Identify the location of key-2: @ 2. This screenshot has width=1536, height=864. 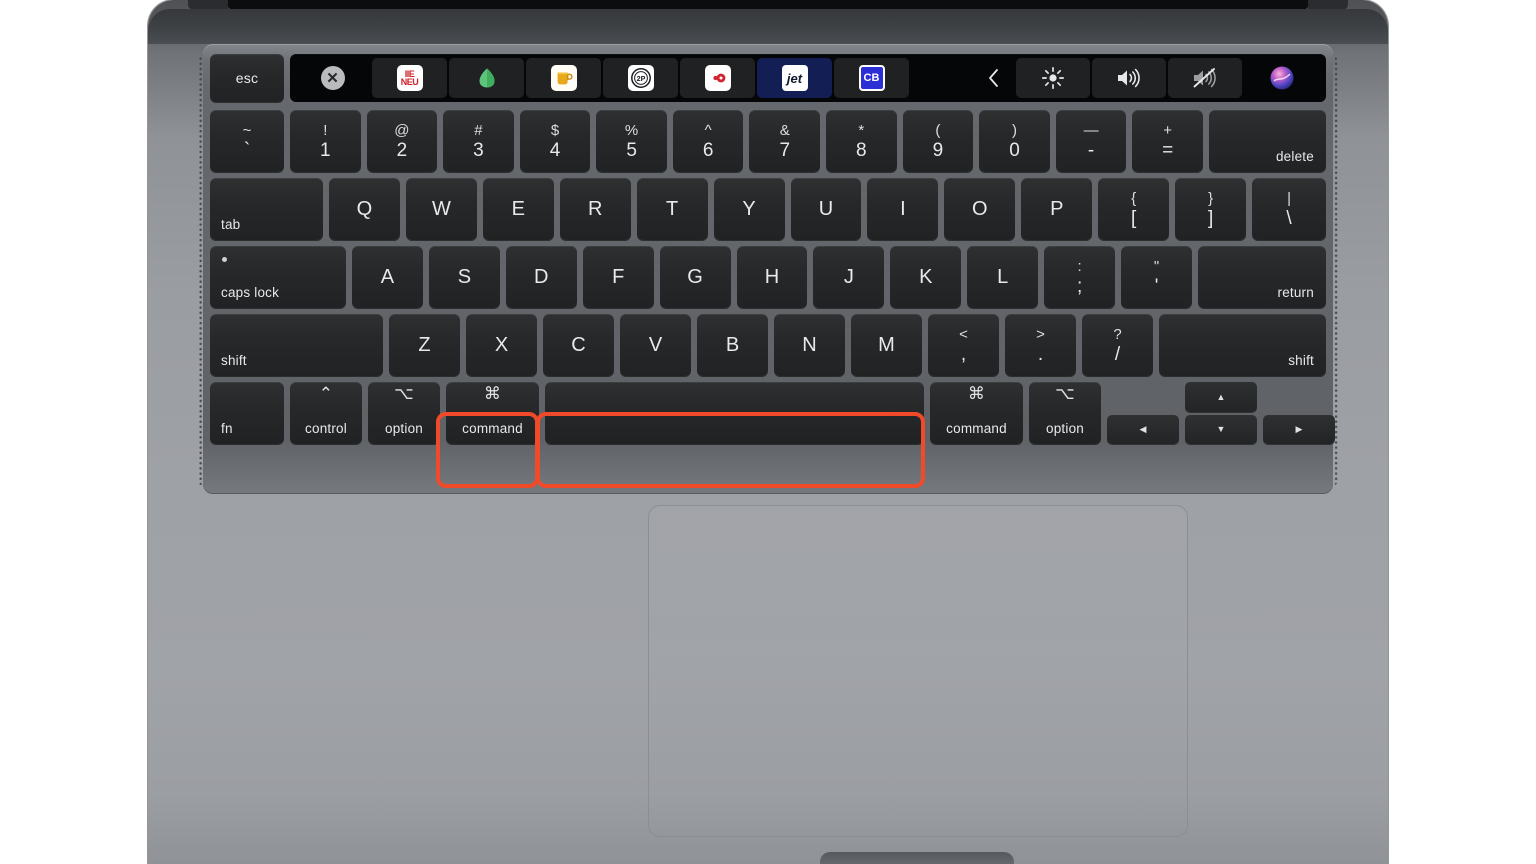
(402, 141).